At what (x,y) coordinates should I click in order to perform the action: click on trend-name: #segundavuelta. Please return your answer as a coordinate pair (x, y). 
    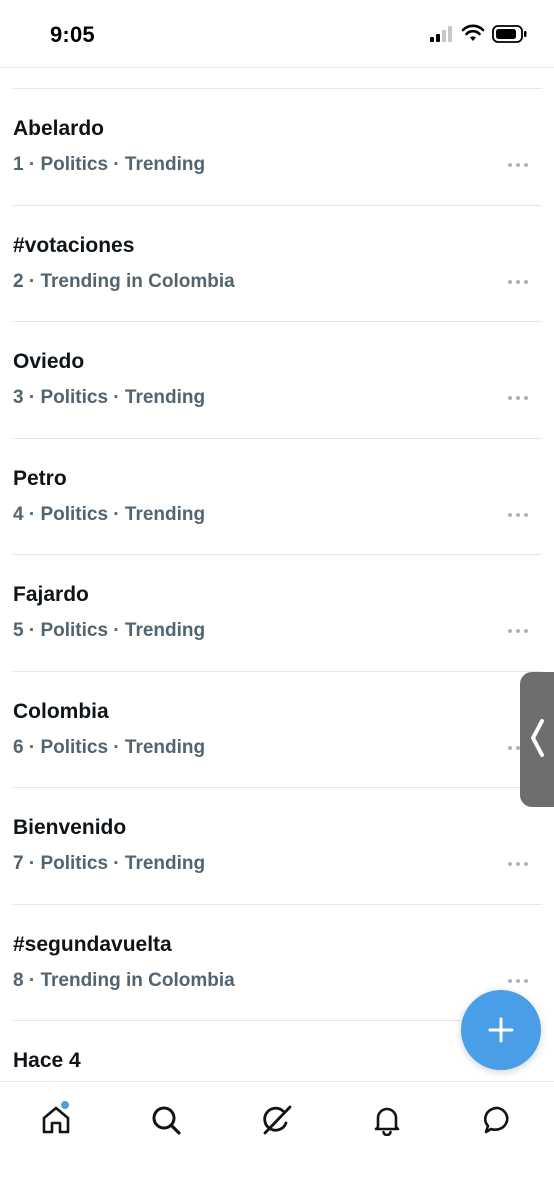
    Looking at the image, I should click on (92, 944).